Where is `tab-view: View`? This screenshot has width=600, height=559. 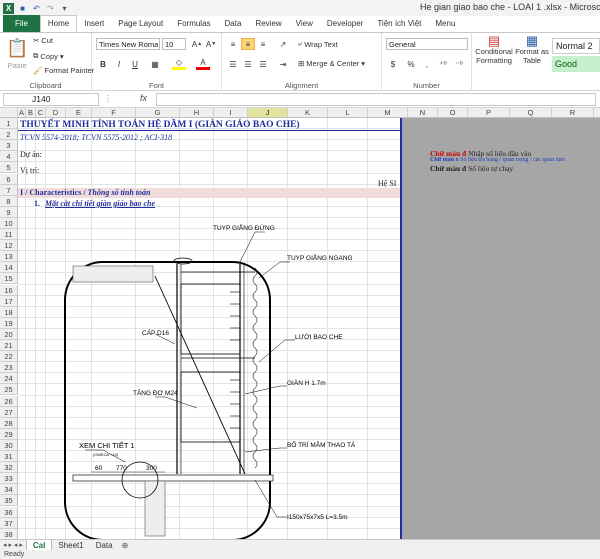
tab-view: View is located at coordinates (304, 24).